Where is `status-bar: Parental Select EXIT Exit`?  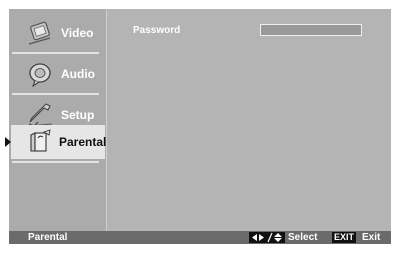
status-bar: Parental Select EXIT Exit is located at coordinates (200, 237).